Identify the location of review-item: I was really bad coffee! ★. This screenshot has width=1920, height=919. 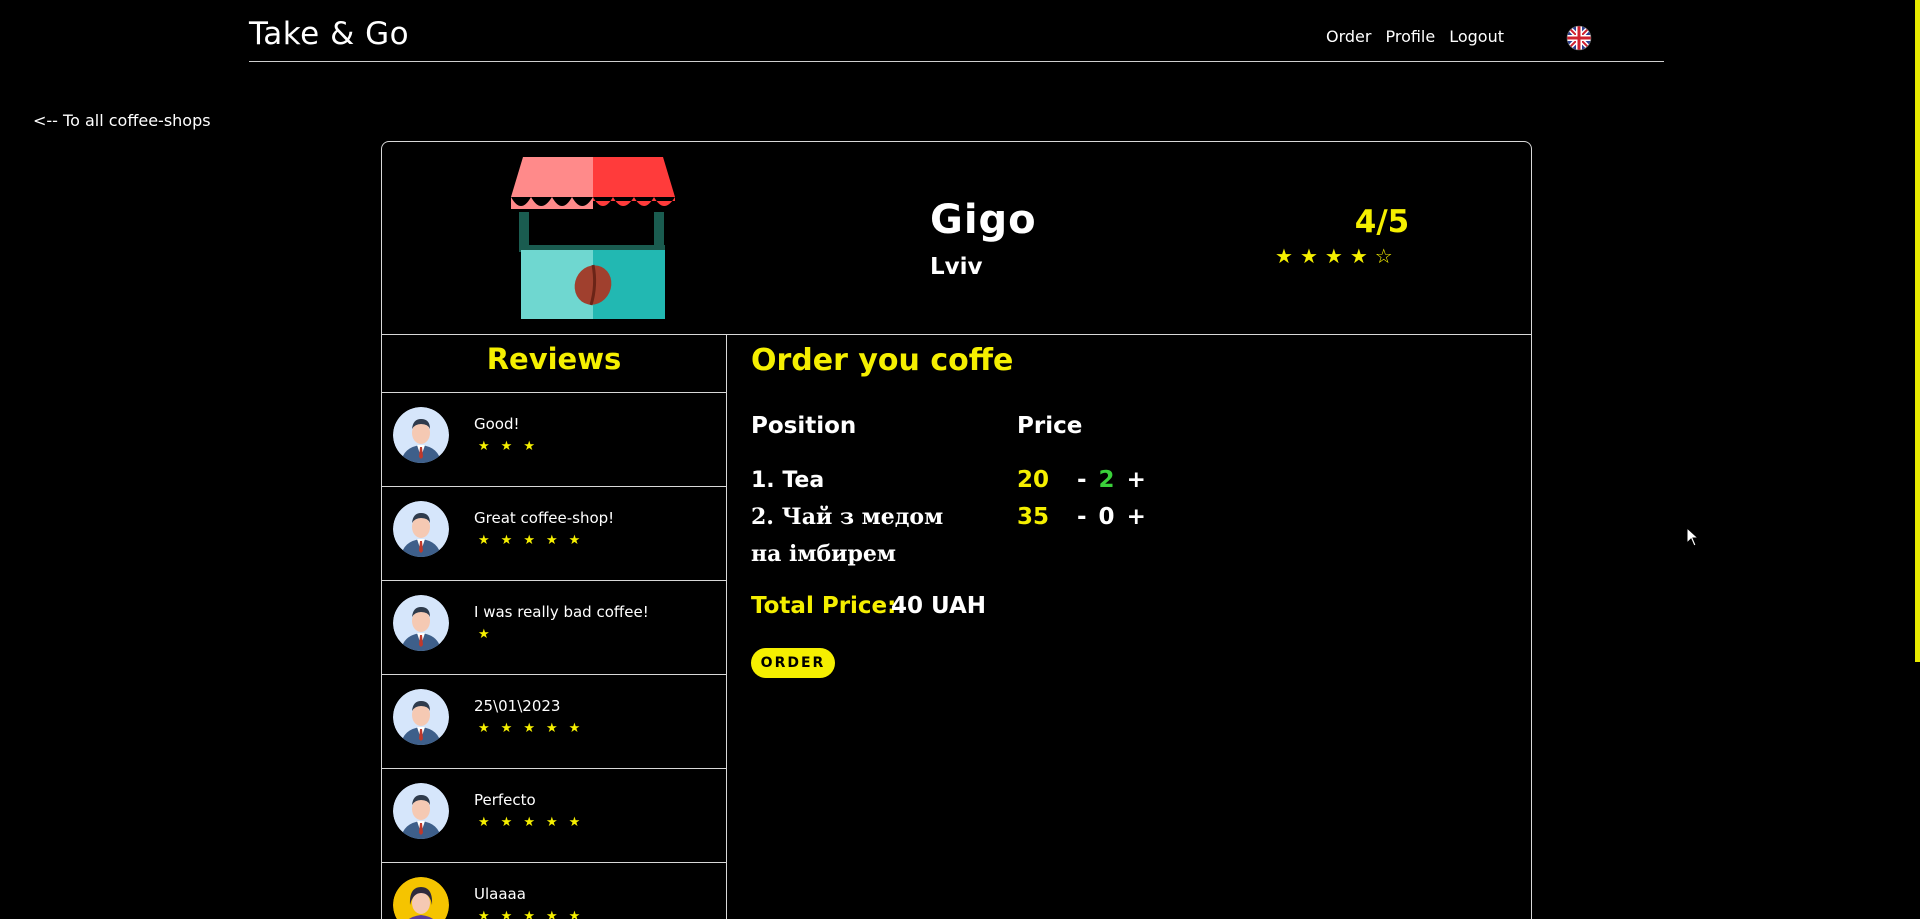
(554, 628).